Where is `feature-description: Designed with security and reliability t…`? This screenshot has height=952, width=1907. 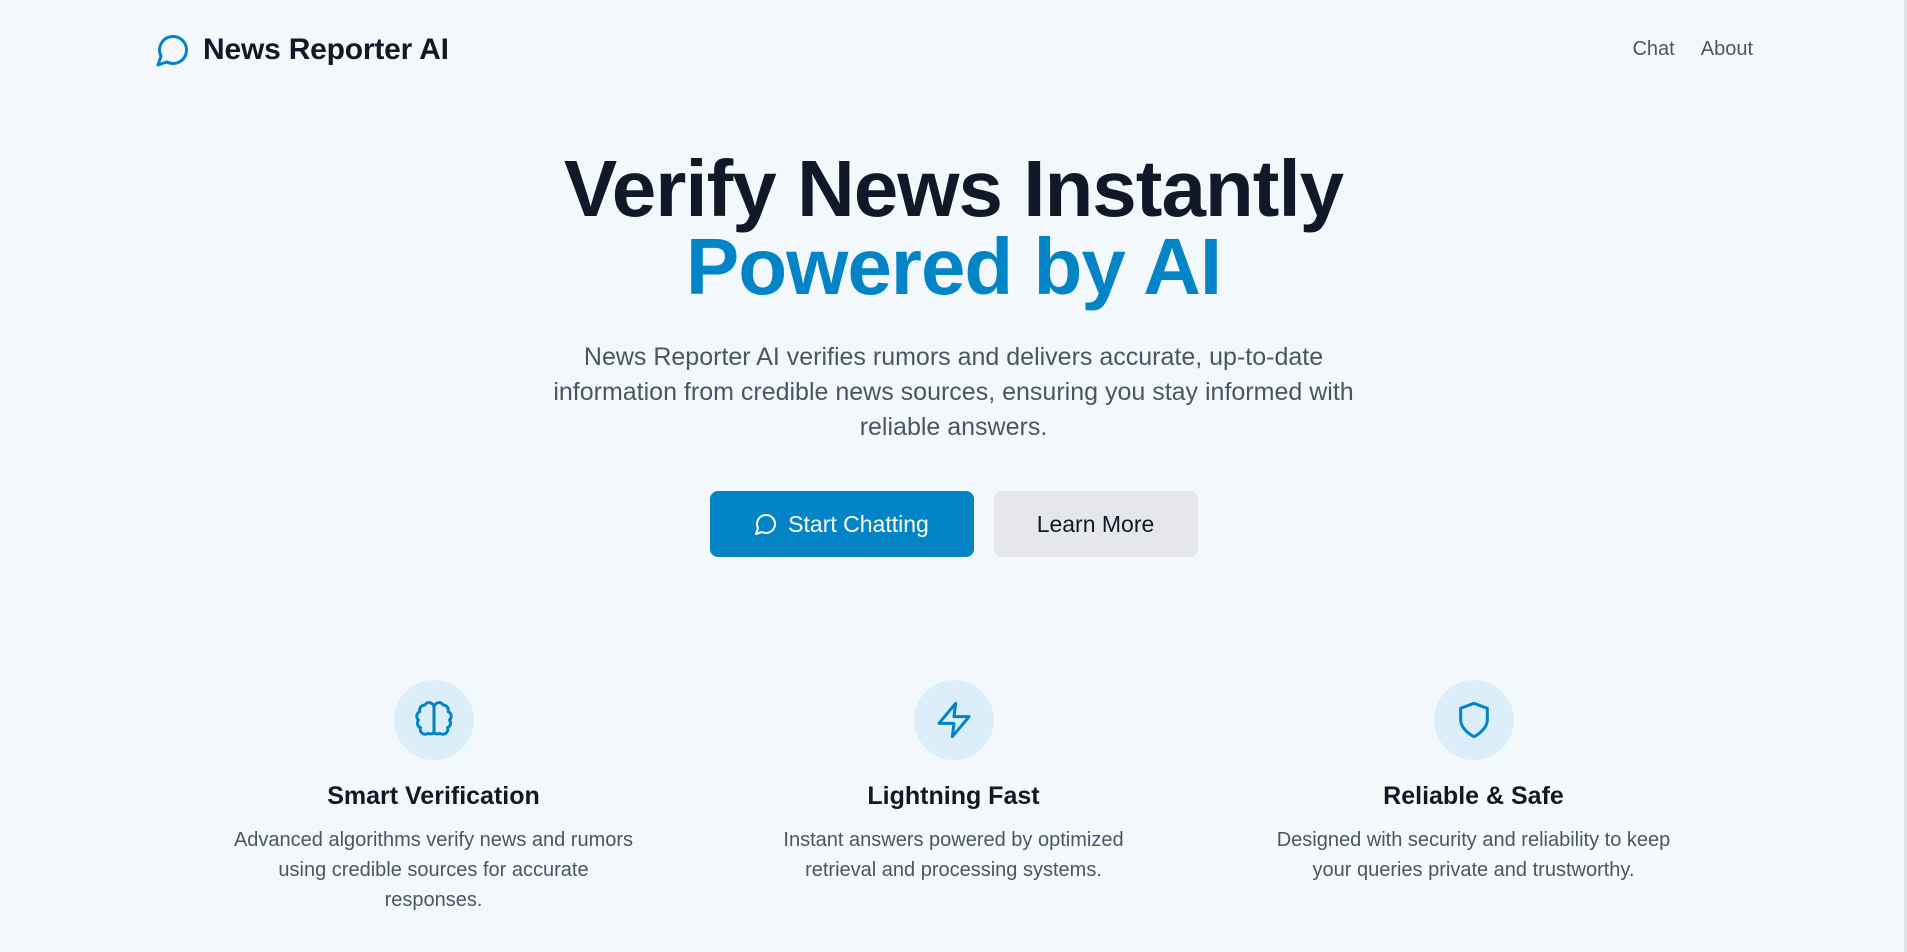 feature-description: Designed with security and reliability t… is located at coordinates (1473, 855).